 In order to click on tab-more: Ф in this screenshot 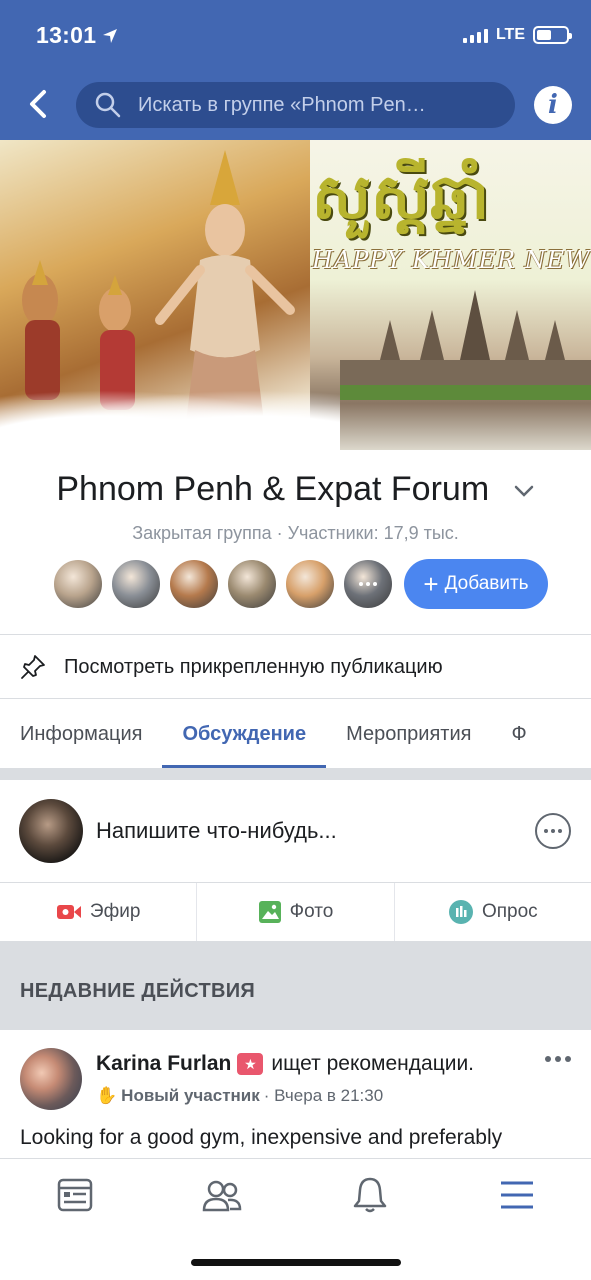, I will do `click(518, 734)`.